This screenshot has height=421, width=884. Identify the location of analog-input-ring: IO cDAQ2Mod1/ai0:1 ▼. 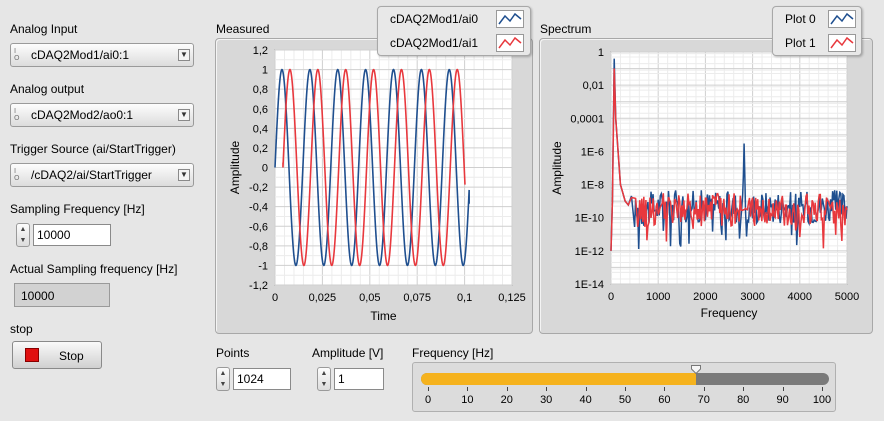
(102, 55).